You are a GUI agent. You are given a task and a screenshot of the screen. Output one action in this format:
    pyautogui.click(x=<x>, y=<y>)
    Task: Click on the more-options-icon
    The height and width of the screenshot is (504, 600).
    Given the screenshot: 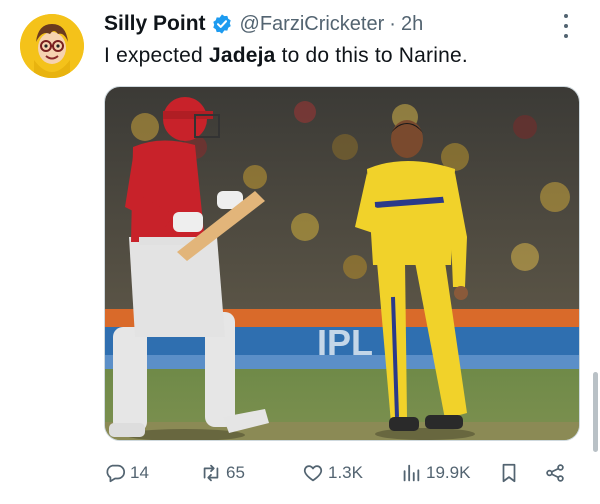 What is the action you would take?
    pyautogui.click(x=566, y=26)
    